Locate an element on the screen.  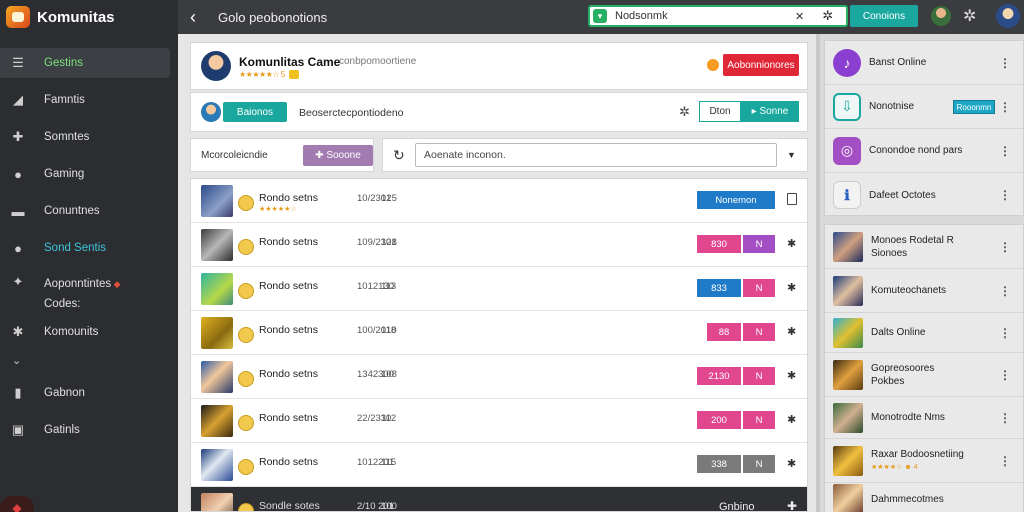
checkbox is located at coordinates (792, 199).